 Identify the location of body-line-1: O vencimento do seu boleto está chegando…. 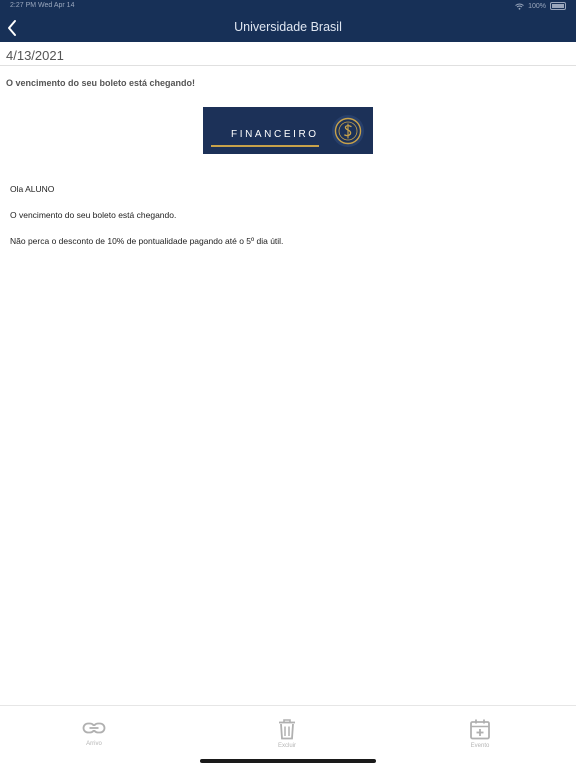
(93, 215).